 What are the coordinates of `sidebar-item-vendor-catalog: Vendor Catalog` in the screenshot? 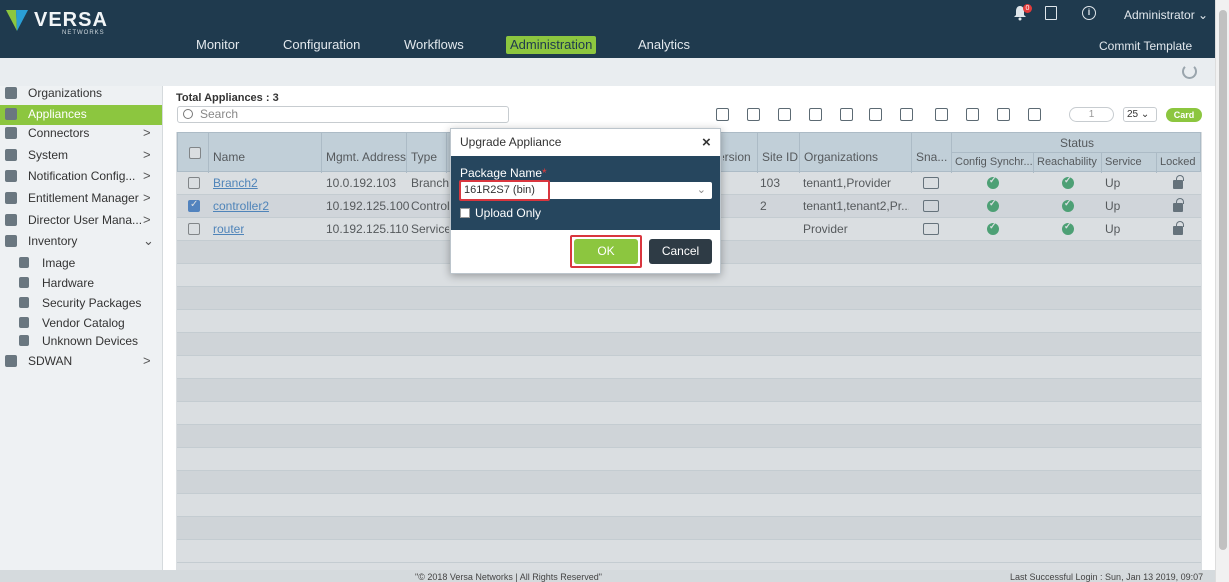 It's located at (81, 324).